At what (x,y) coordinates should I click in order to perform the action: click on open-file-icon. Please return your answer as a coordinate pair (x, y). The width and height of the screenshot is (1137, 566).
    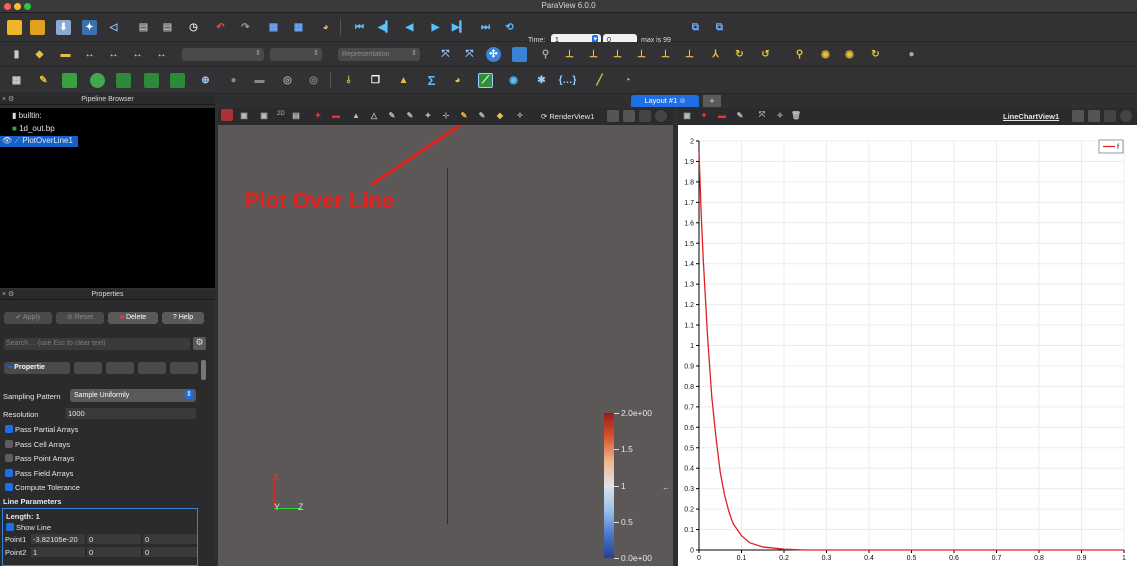
    Looking at the image, I should click on (14, 27).